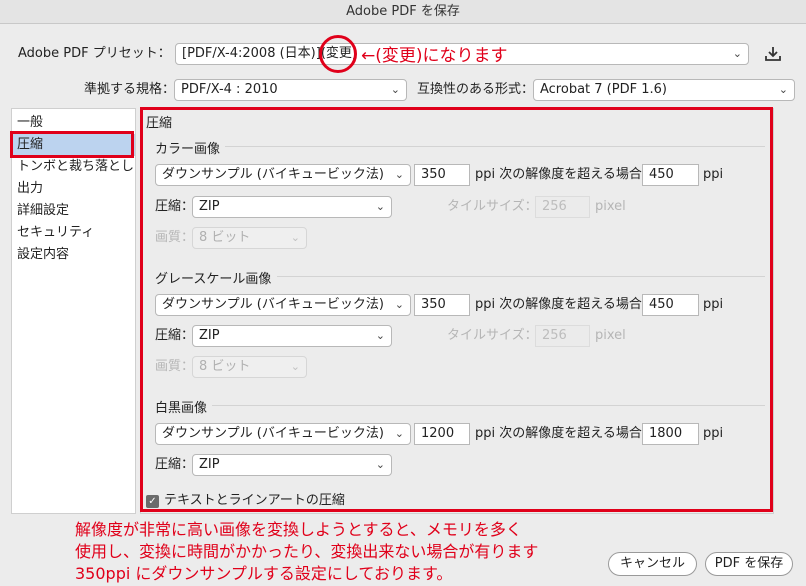  What do you see at coordinates (175, 237) in the screenshot?
I see `color-quality-label: 画質：` at bounding box center [175, 237].